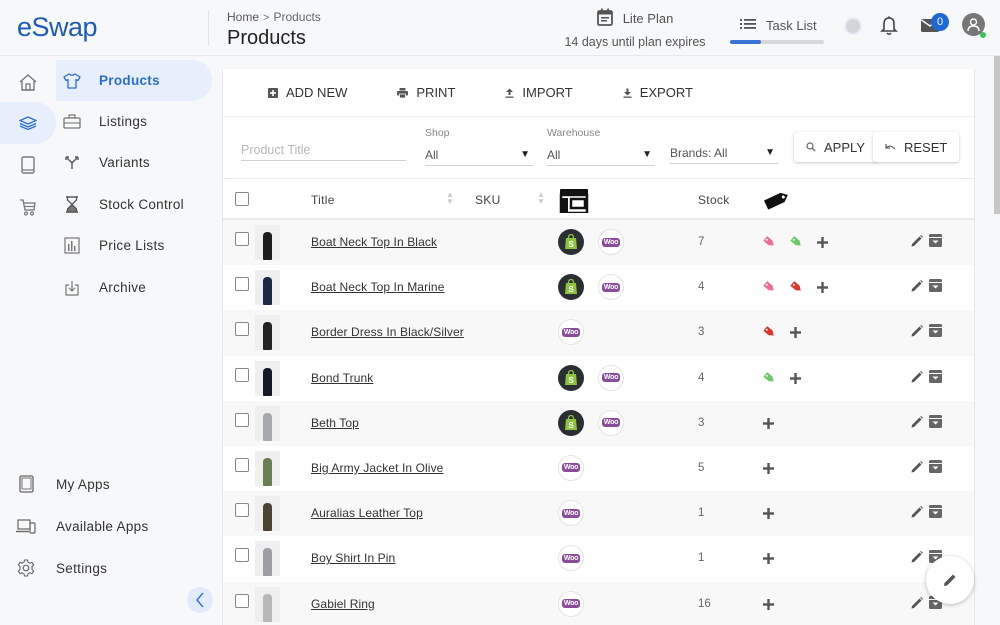  I want to click on reset-button: RESET, so click(916, 147).